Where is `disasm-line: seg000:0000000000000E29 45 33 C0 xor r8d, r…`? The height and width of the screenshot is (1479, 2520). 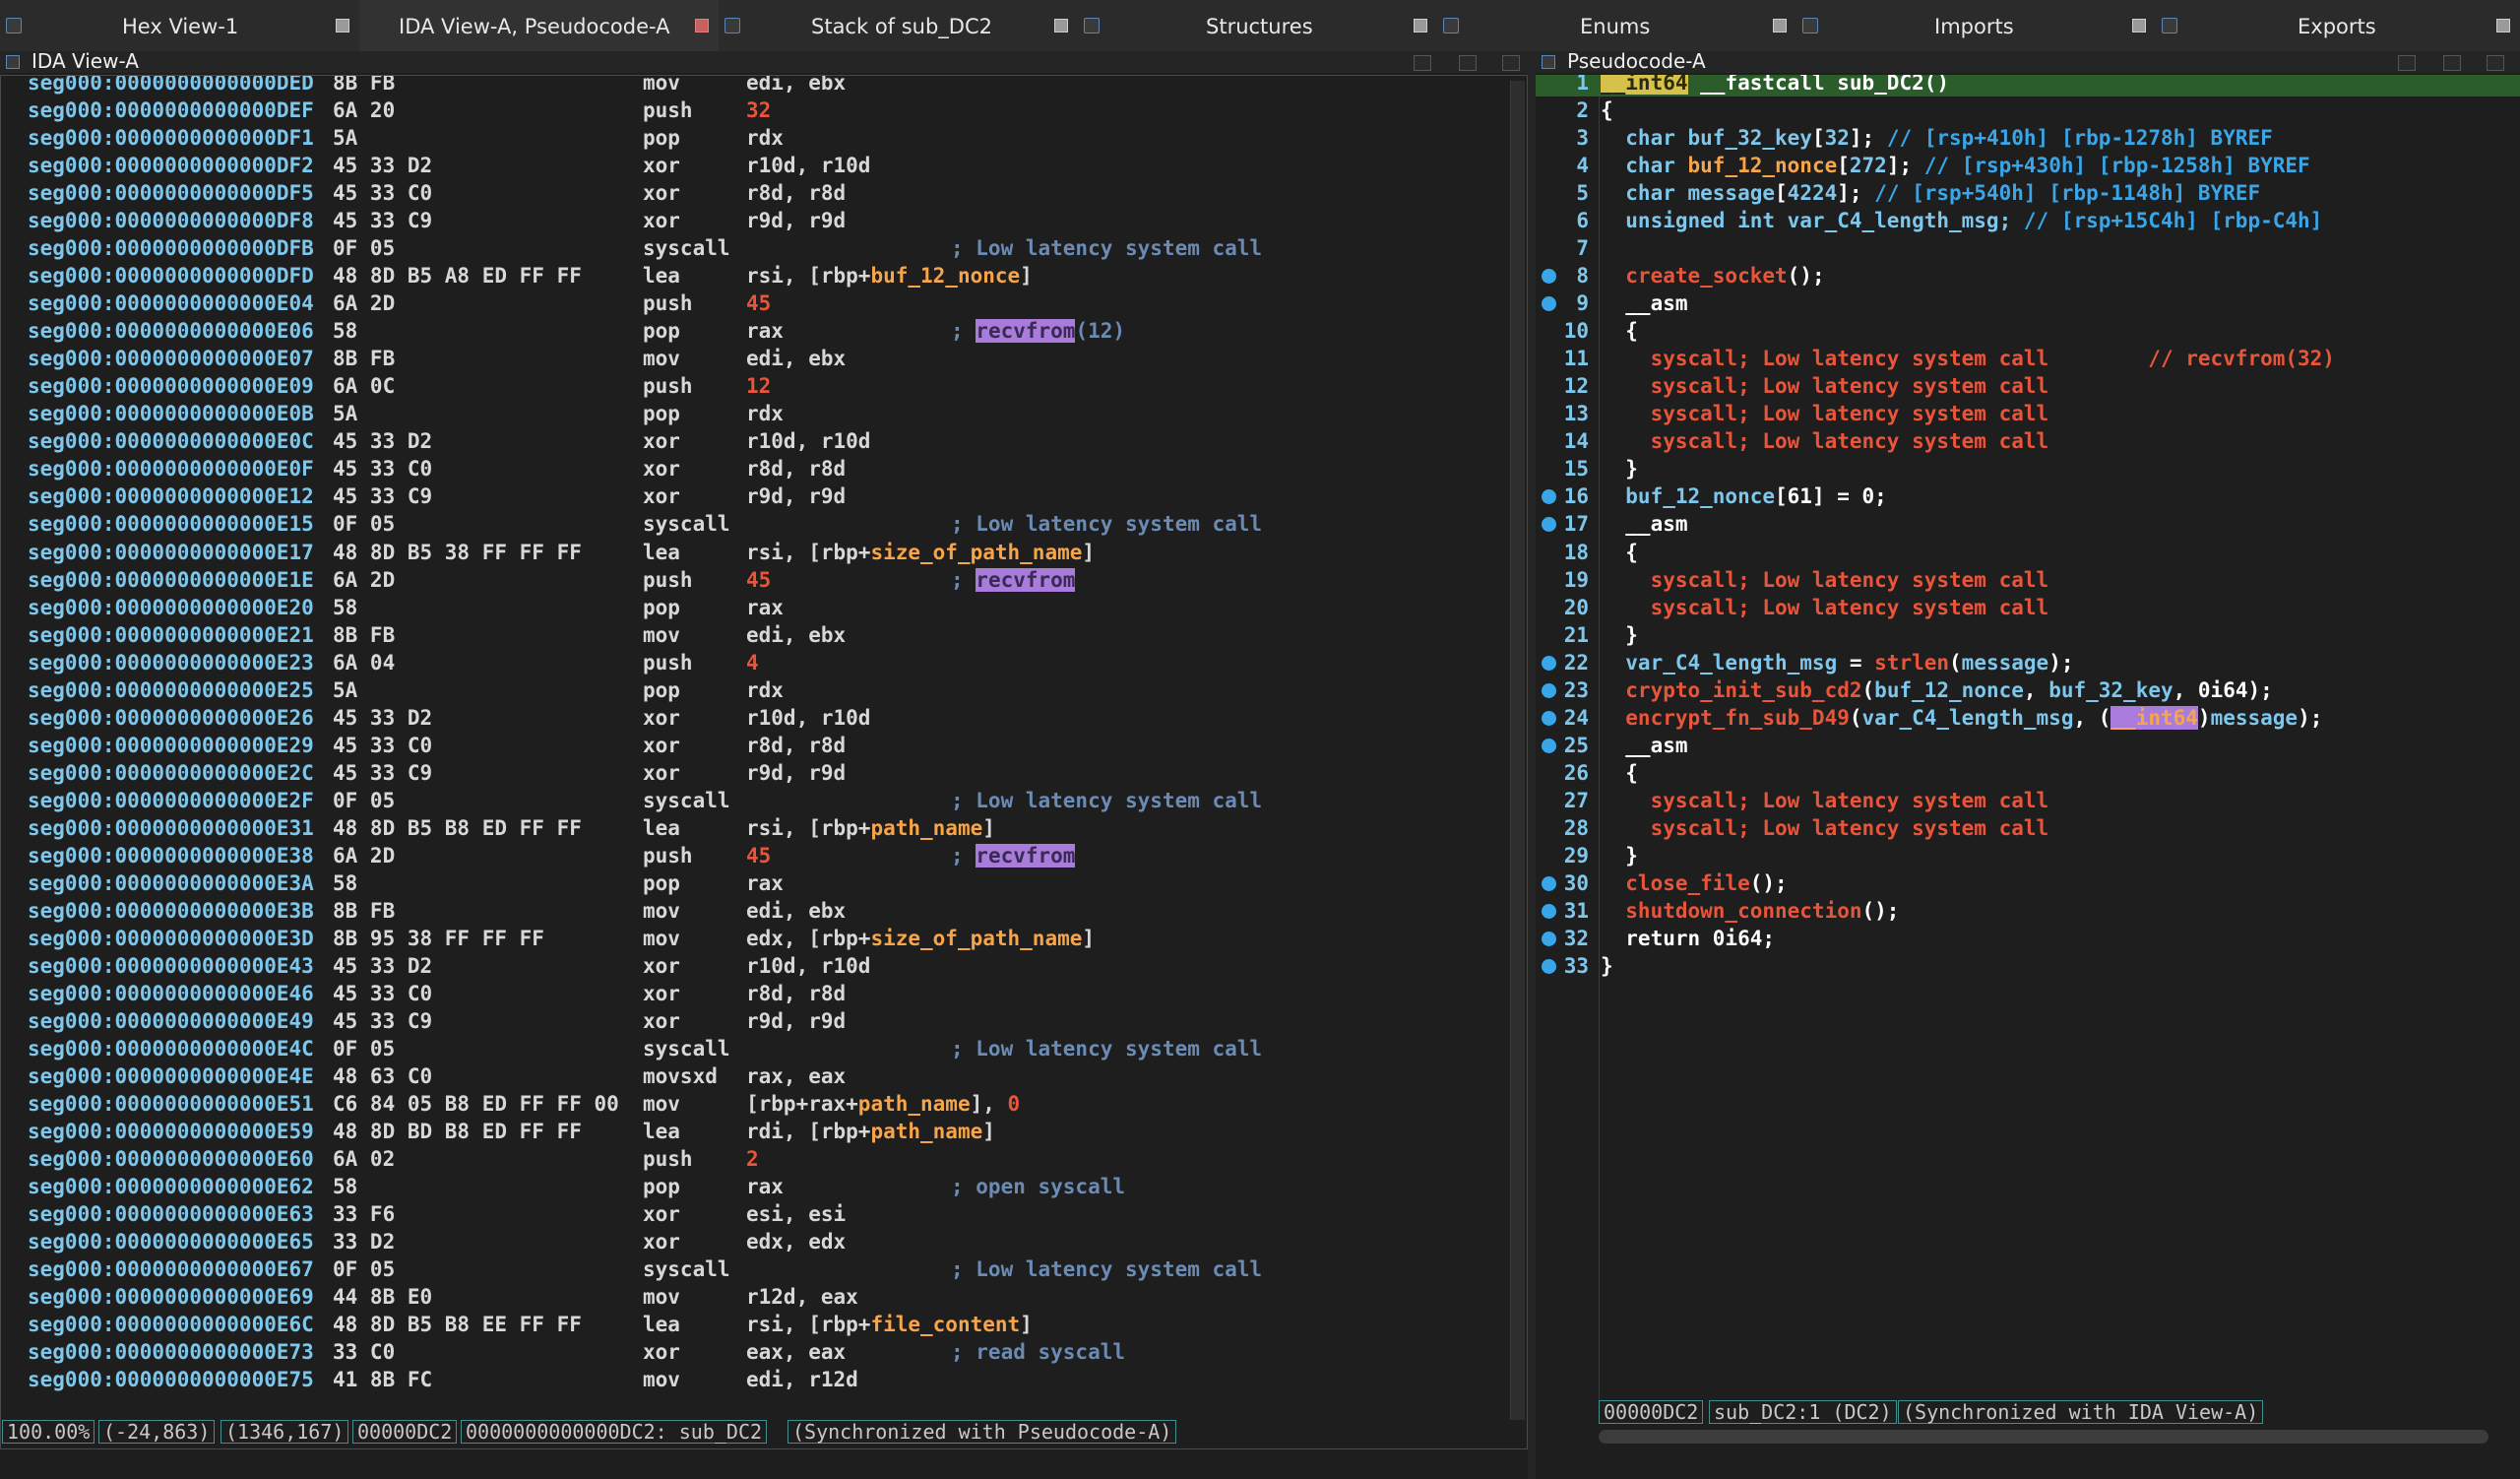 disasm-line: seg000:0000000000000E29 45 33 C0 xor r8d, r… is located at coordinates (766, 745).